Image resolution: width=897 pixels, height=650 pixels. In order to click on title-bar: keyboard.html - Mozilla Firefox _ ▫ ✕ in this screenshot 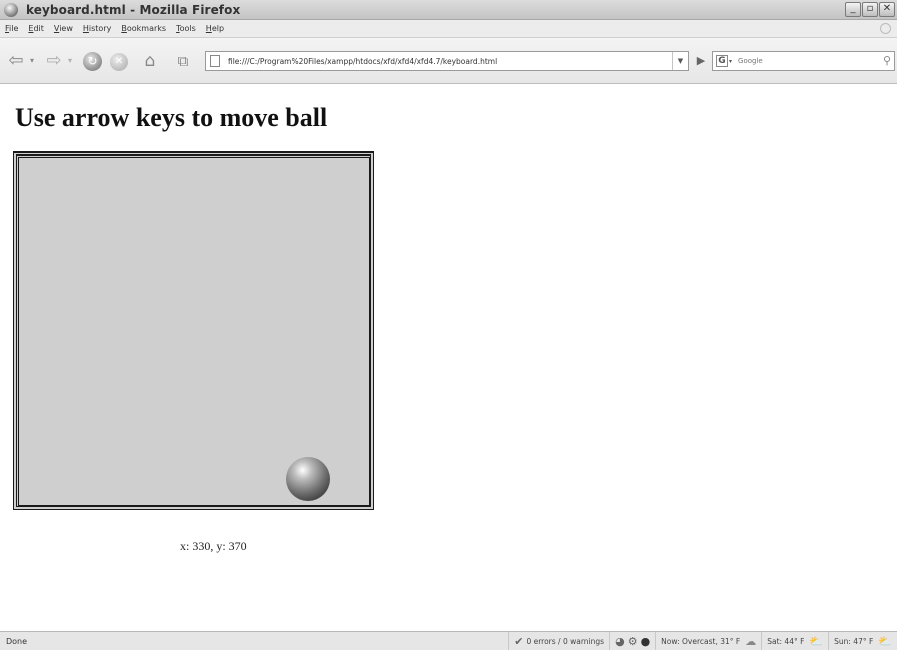, I will do `click(448, 10)`.